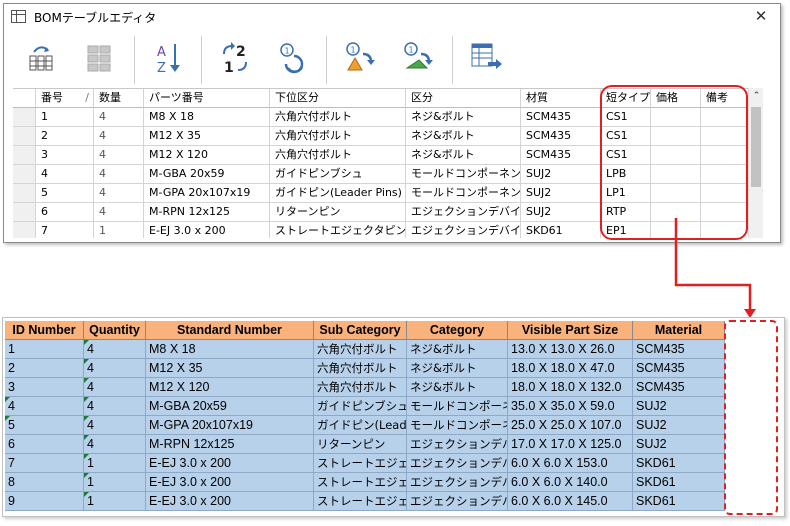  What do you see at coordinates (207, 230) in the screenshot?
I see `cell-part-number: E-EJ 3.0 x 200` at bounding box center [207, 230].